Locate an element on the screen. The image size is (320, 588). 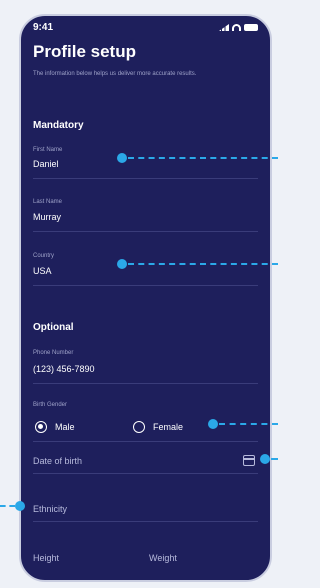
annotation-line-gender is located at coordinates (248, 424).